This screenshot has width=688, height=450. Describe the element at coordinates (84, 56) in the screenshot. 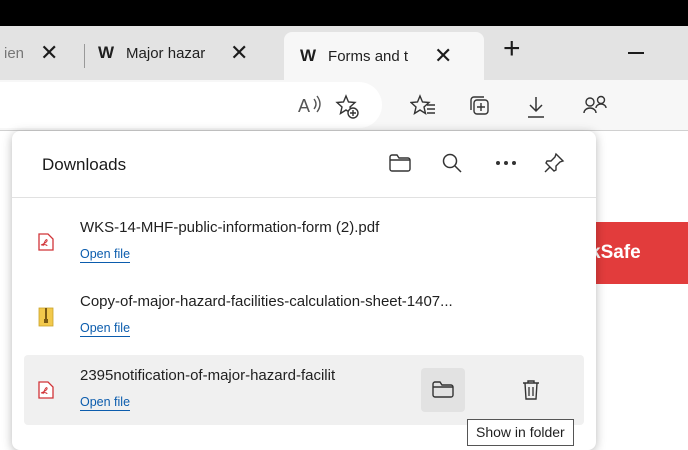

I see `tab-separator` at that location.